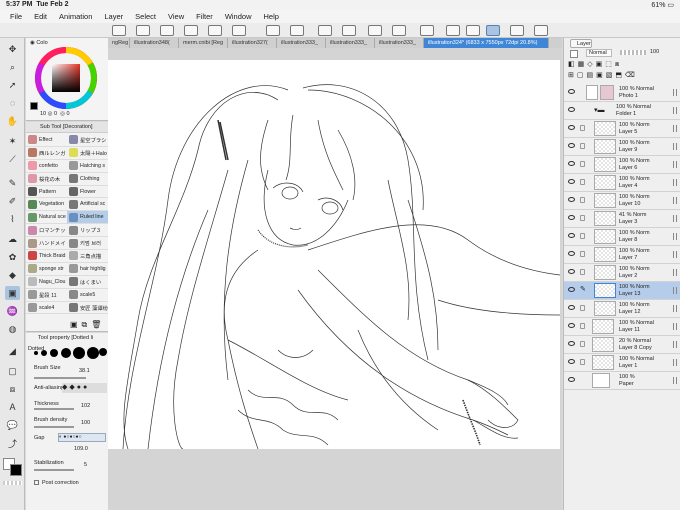 The width and height of the screenshot is (680, 510). I want to click on pencil-tool-icon: ✐, so click(12, 201).